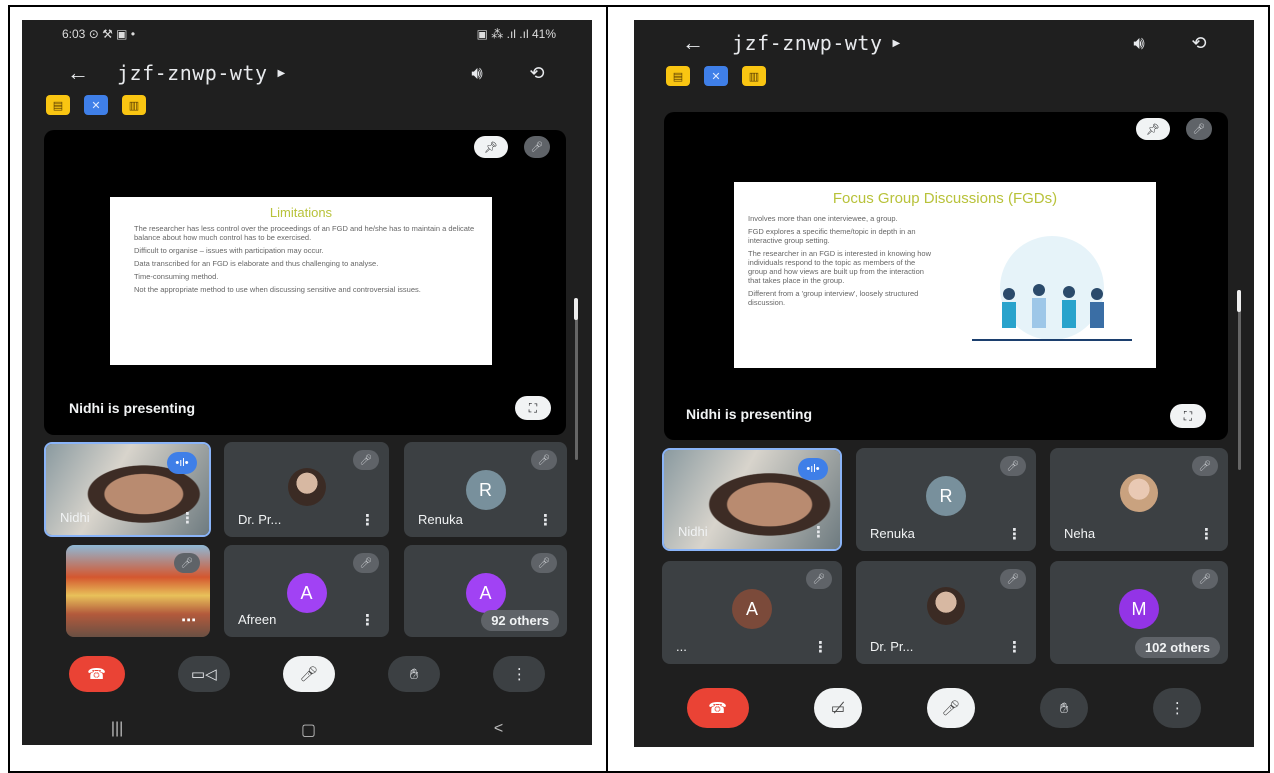 This screenshot has height=773, width=1274. I want to click on status-left: 6:03 ⊙ ⚒ ▣ •, so click(99, 34).